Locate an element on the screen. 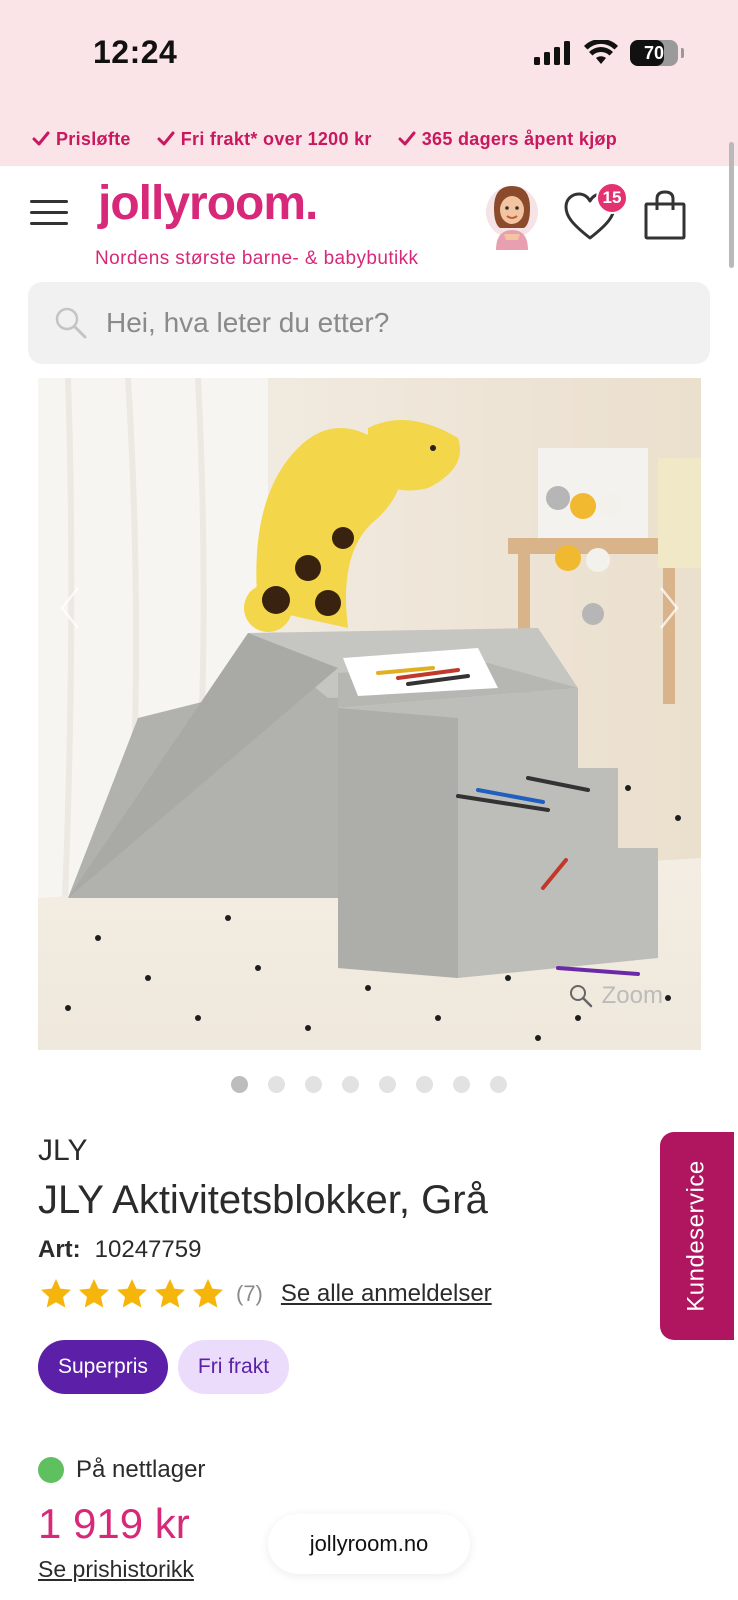 This screenshot has height=1600, width=738. zoom-magnifier-icon is located at coordinates (580, 996).